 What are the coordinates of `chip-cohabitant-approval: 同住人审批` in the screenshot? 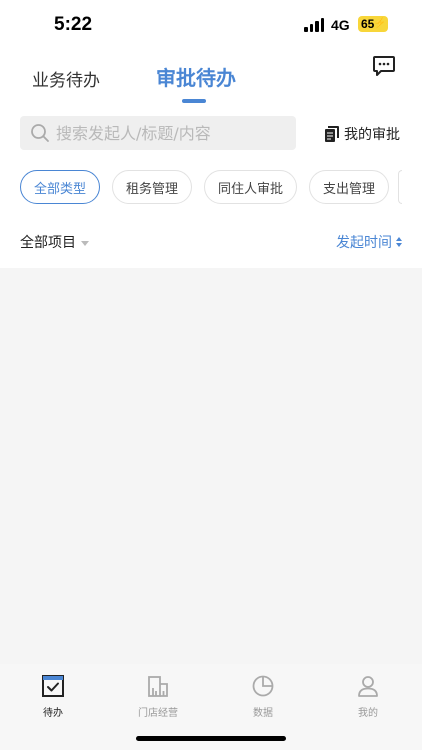 It's located at (250, 187).